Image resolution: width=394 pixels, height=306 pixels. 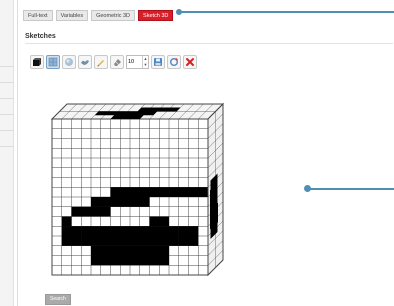 What do you see at coordinates (72, 15) in the screenshot?
I see `tab-variables: Variables` at bounding box center [72, 15].